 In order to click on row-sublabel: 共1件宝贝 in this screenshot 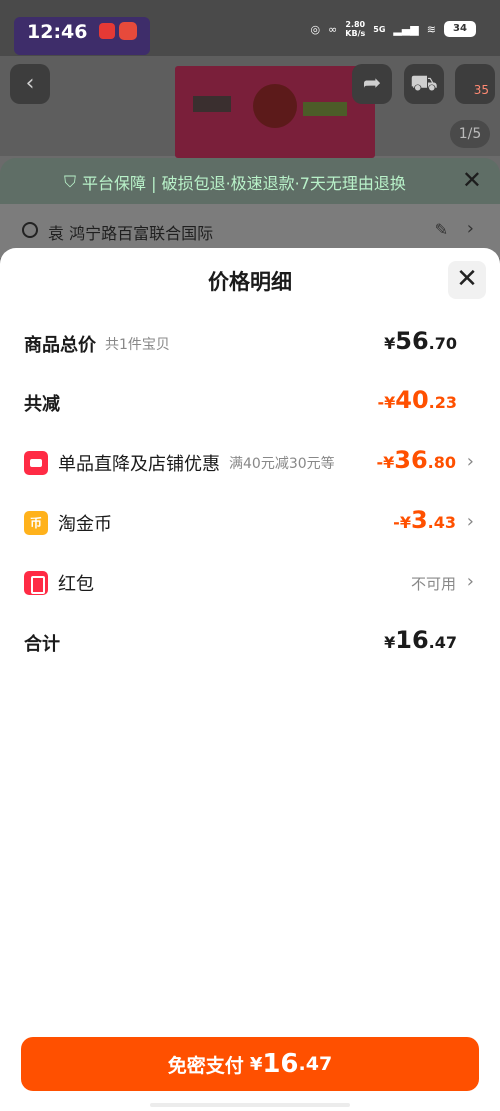, I will do `click(137, 345)`.